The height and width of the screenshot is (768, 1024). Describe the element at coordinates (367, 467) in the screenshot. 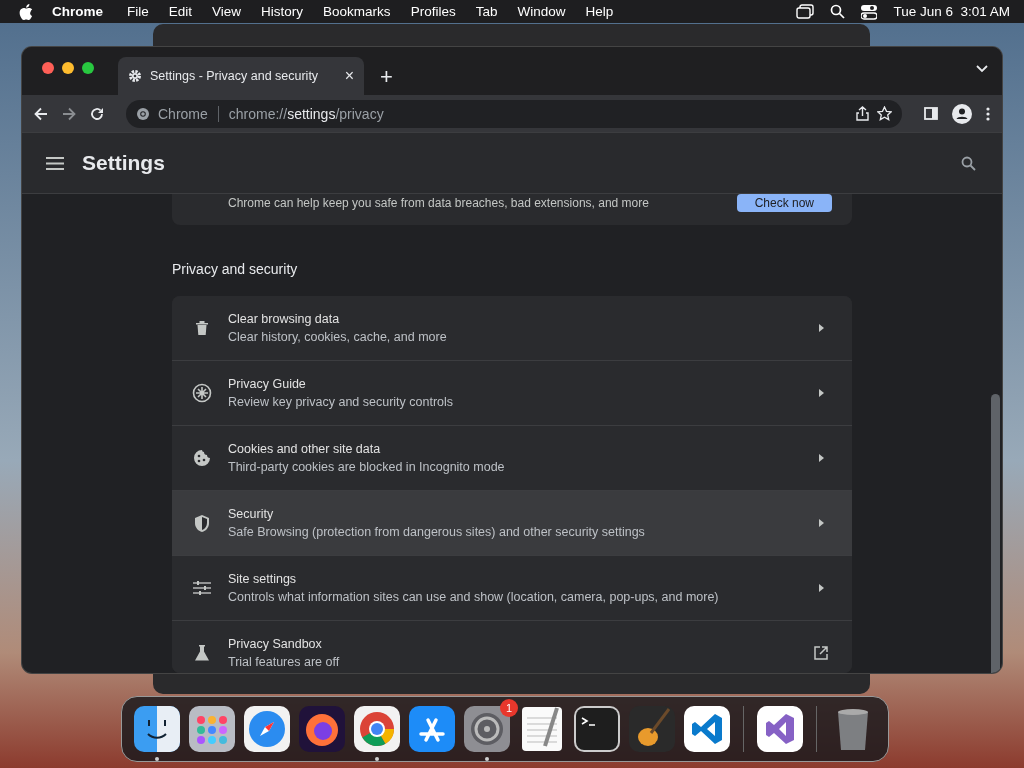

I see `row-subtitle: Third-party cookies are blocked in Incognito mode` at that location.